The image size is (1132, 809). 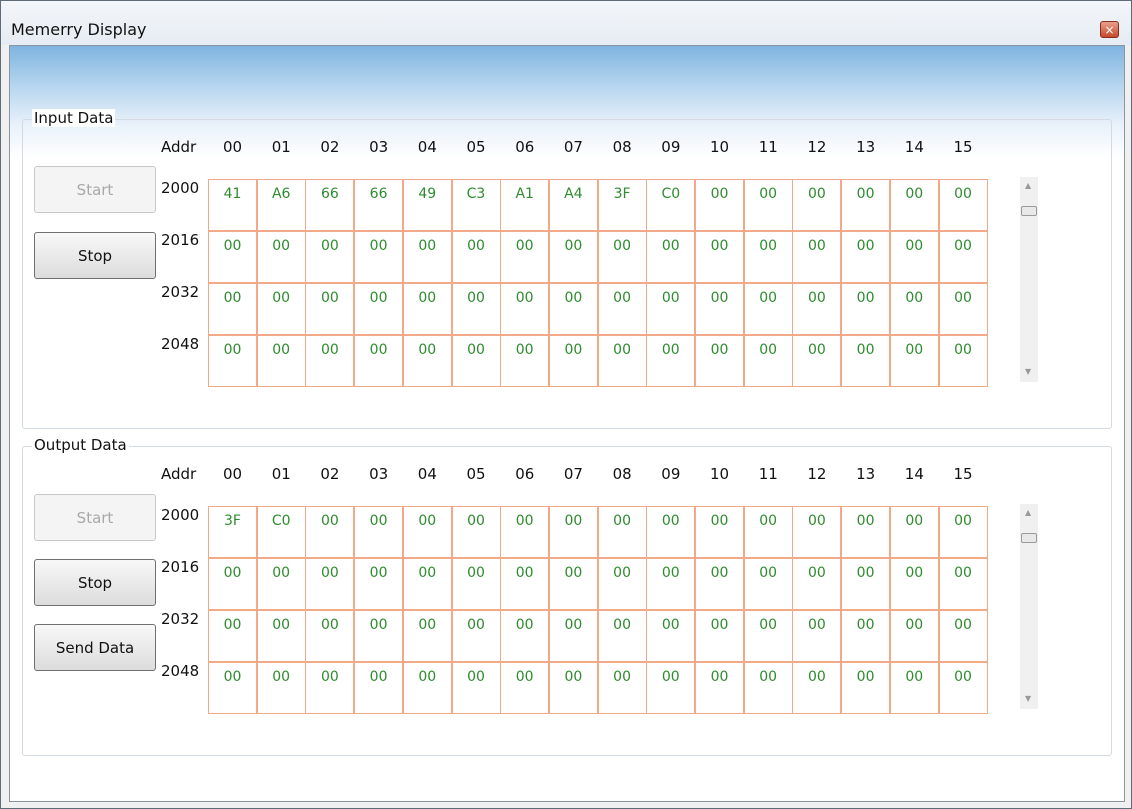 What do you see at coordinates (95, 517) in the screenshot?
I see `output-start-button: Start` at bounding box center [95, 517].